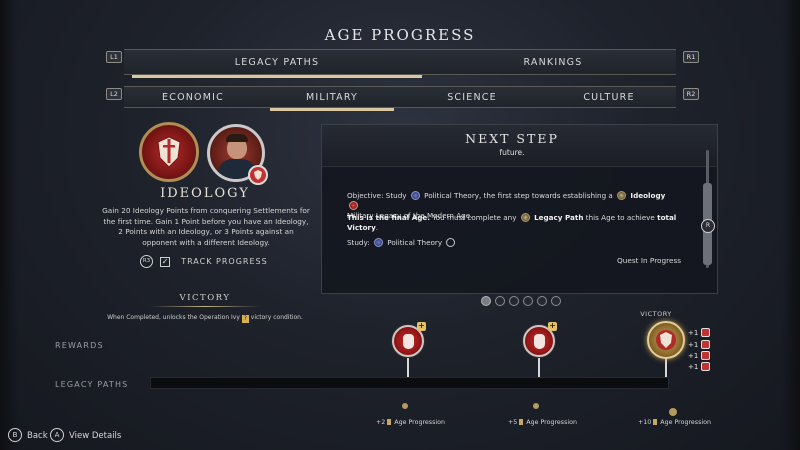 The height and width of the screenshot is (450, 800). Describe the element at coordinates (512, 152) in the screenshot. I see `next-step-subtitle: future.` at that location.